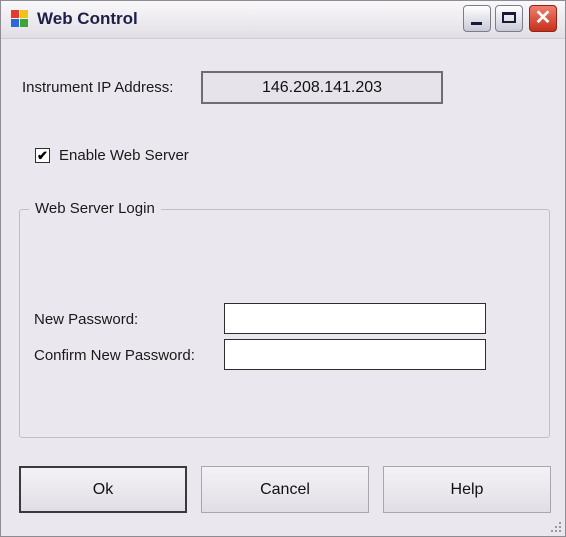  Describe the element at coordinates (103, 489) in the screenshot. I see `ok-button: Ok` at that location.